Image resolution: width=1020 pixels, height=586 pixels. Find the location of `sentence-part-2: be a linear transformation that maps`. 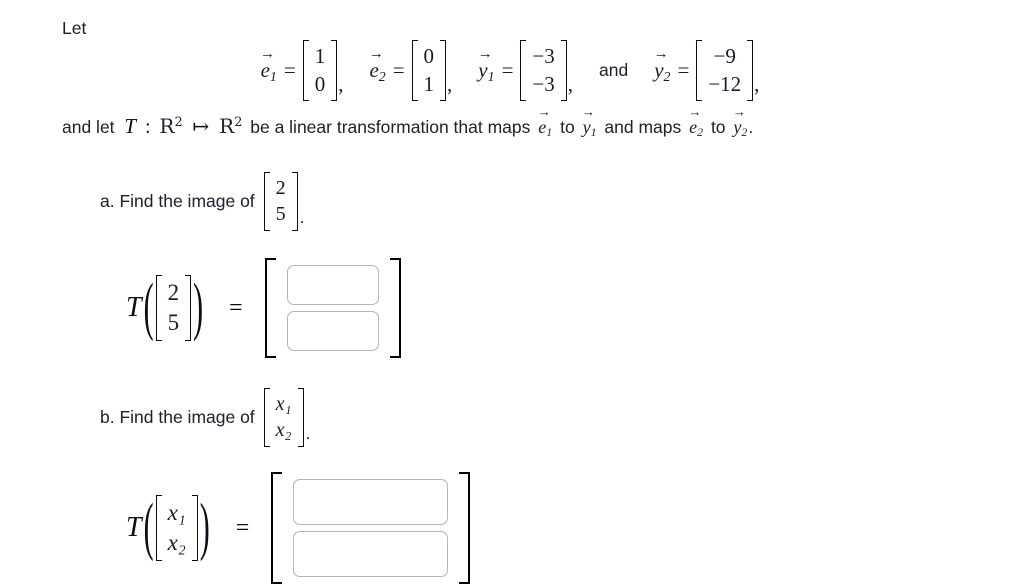

sentence-part-2: be a linear transformation that maps is located at coordinates (390, 127).